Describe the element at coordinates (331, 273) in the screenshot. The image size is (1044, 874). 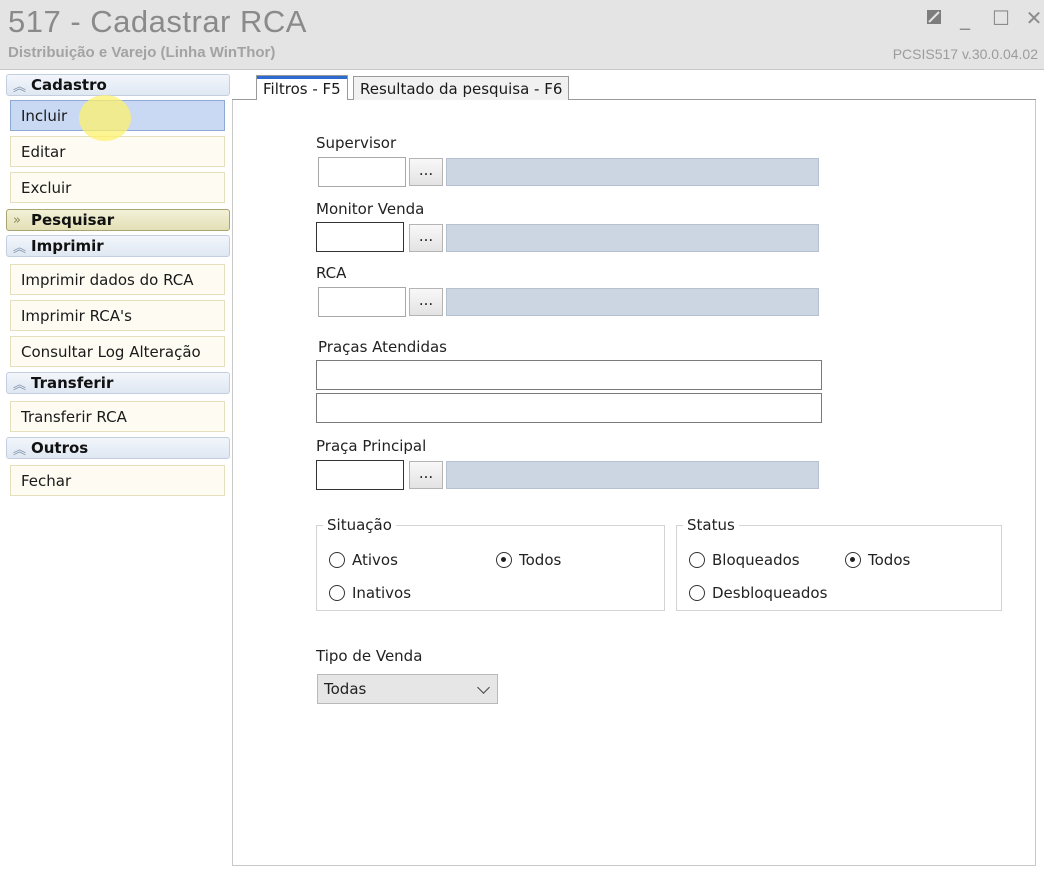
I see `rca-label: RCA` at that location.